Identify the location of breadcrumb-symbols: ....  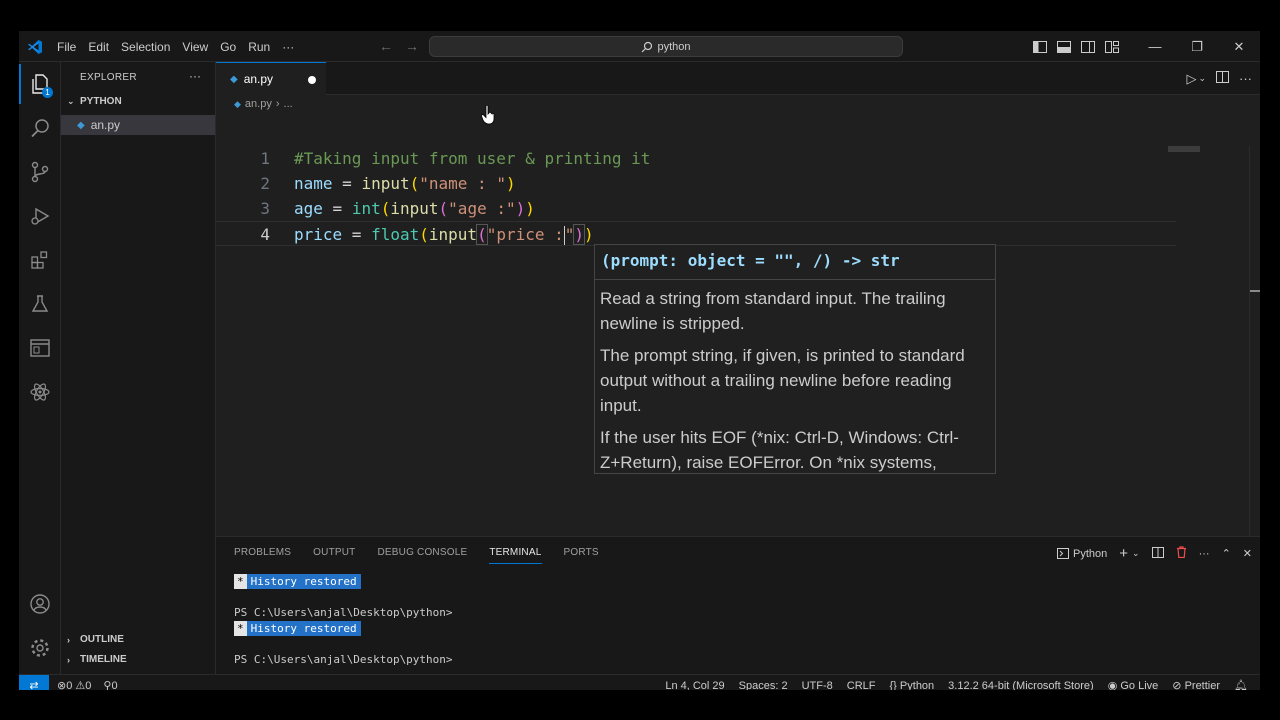
(288, 104).